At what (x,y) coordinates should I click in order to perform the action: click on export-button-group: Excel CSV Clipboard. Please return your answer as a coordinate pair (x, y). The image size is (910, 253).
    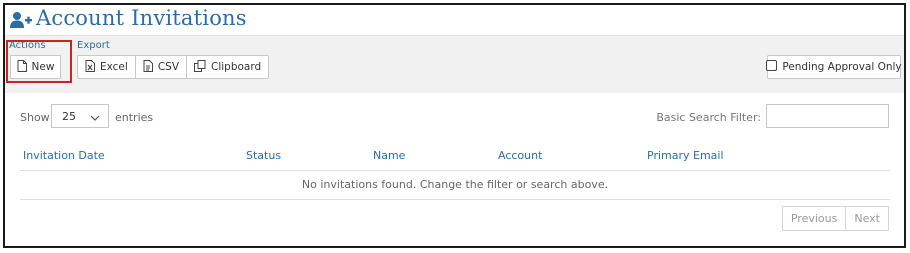
    Looking at the image, I should click on (173, 67).